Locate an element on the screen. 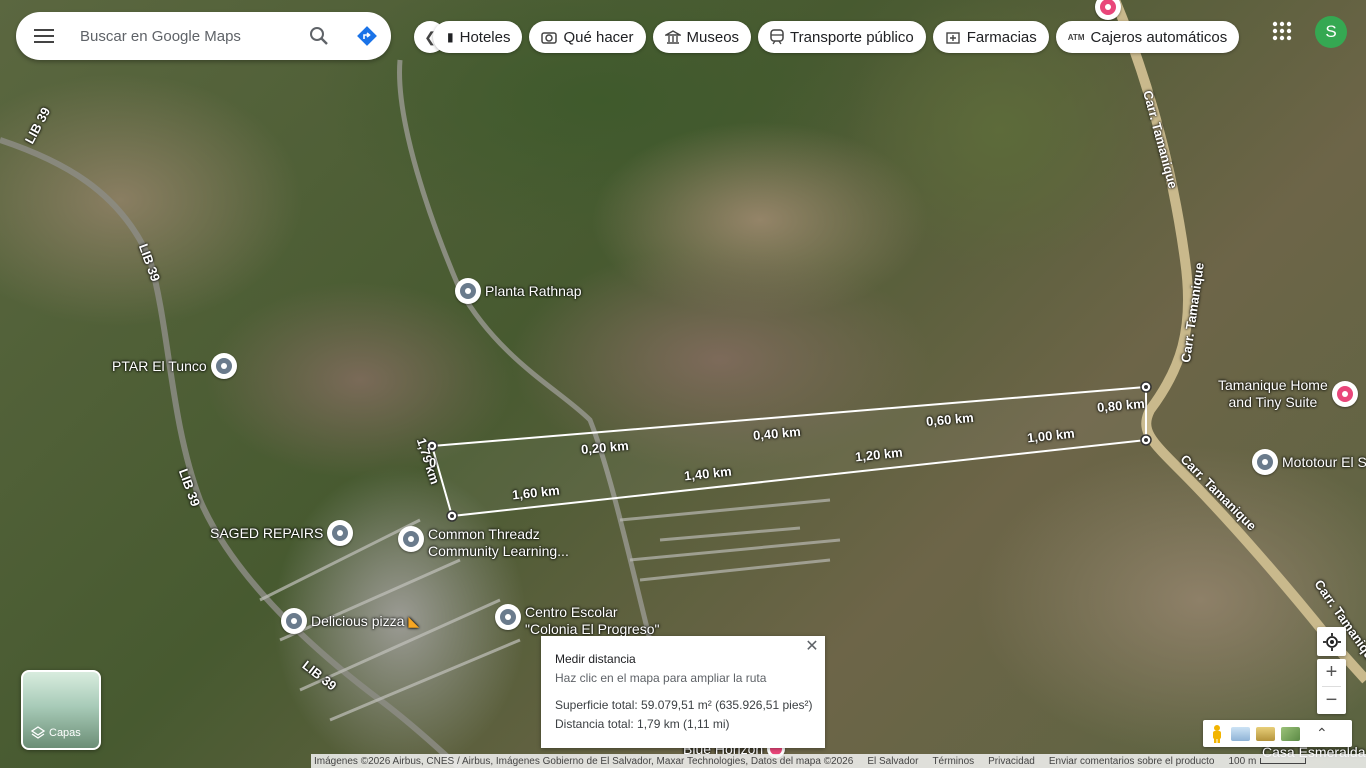  place-label: SAGED REPAIRS is located at coordinates (267, 532).